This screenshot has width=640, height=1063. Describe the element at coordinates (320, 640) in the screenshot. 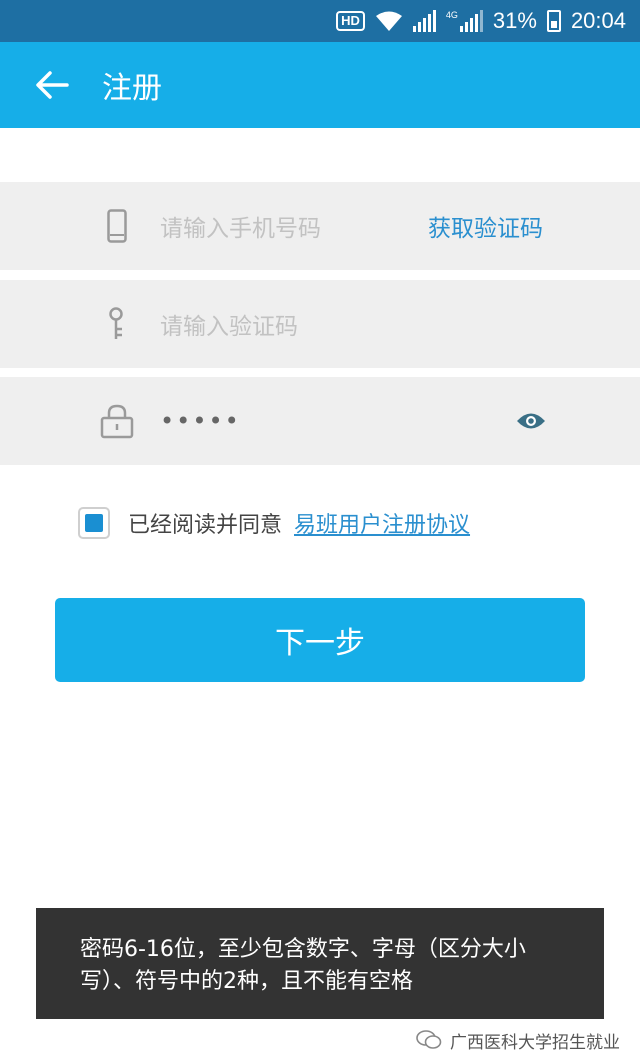

I see `next-step-button: 下一步` at that location.